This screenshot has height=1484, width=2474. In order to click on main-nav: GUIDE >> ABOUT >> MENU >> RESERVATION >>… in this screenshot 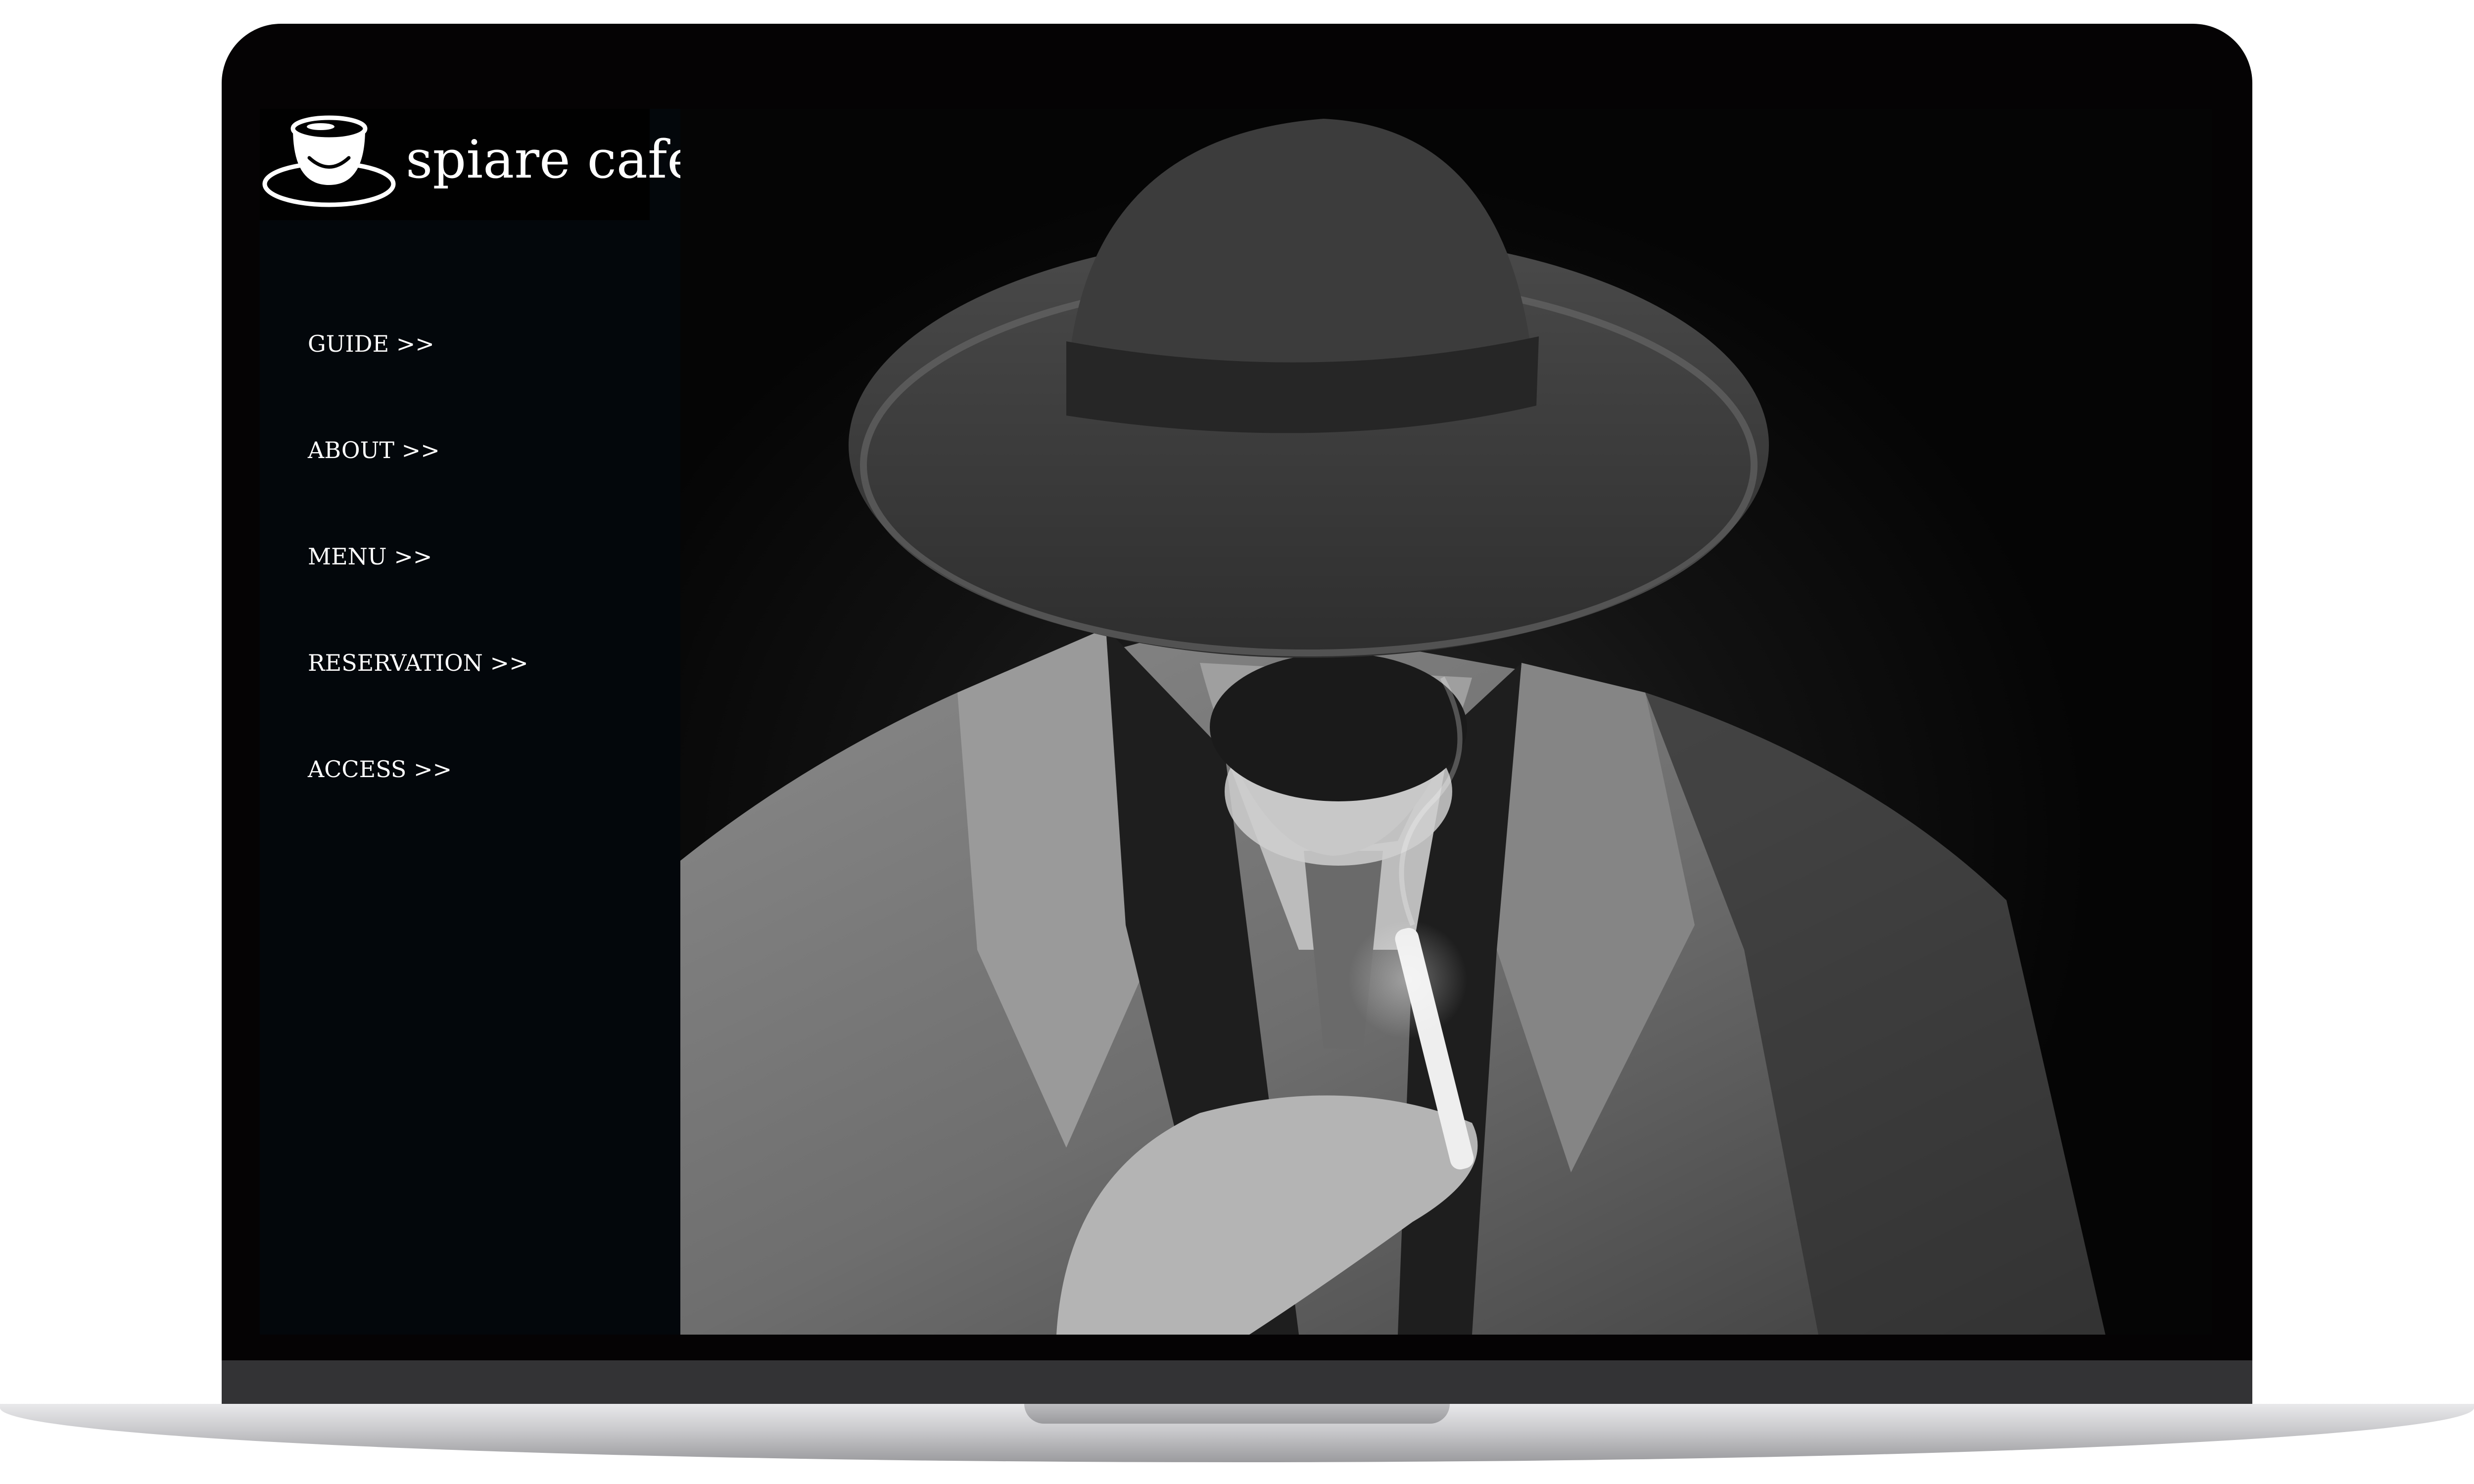, I will do `click(418, 582)`.